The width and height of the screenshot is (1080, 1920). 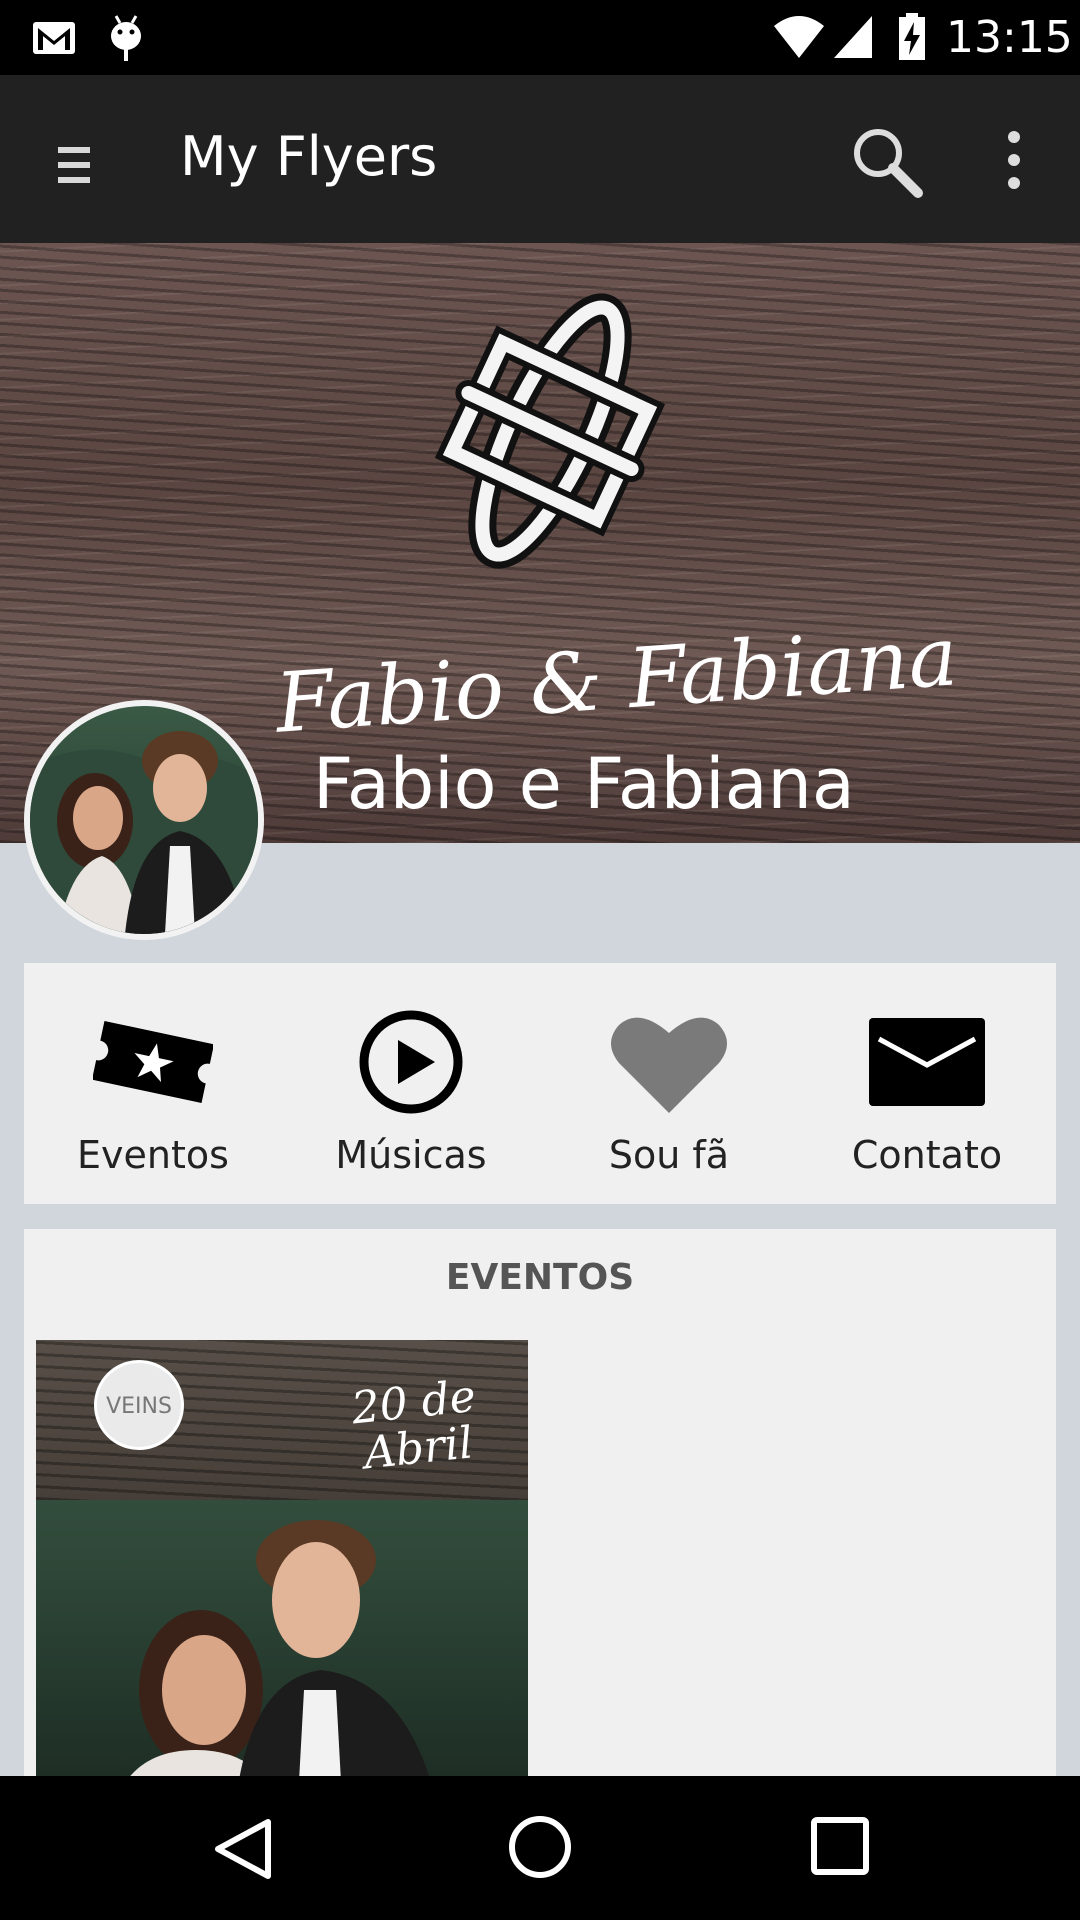 What do you see at coordinates (1014, 160) in the screenshot?
I see `more-vert-icon` at bounding box center [1014, 160].